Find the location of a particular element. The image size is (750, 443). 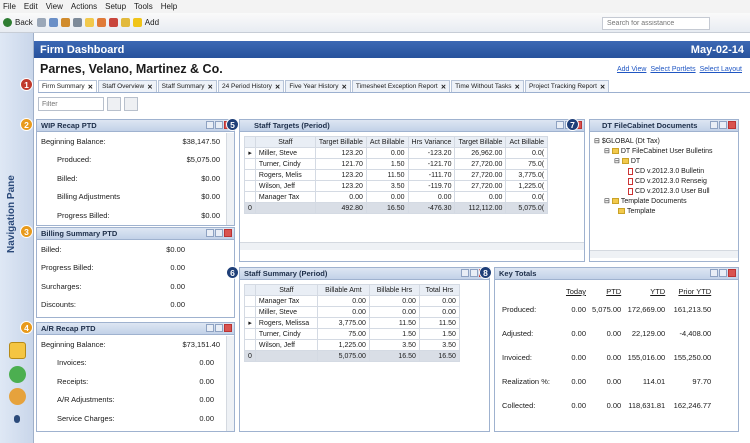

home-icon is located at coordinates (65, 22).